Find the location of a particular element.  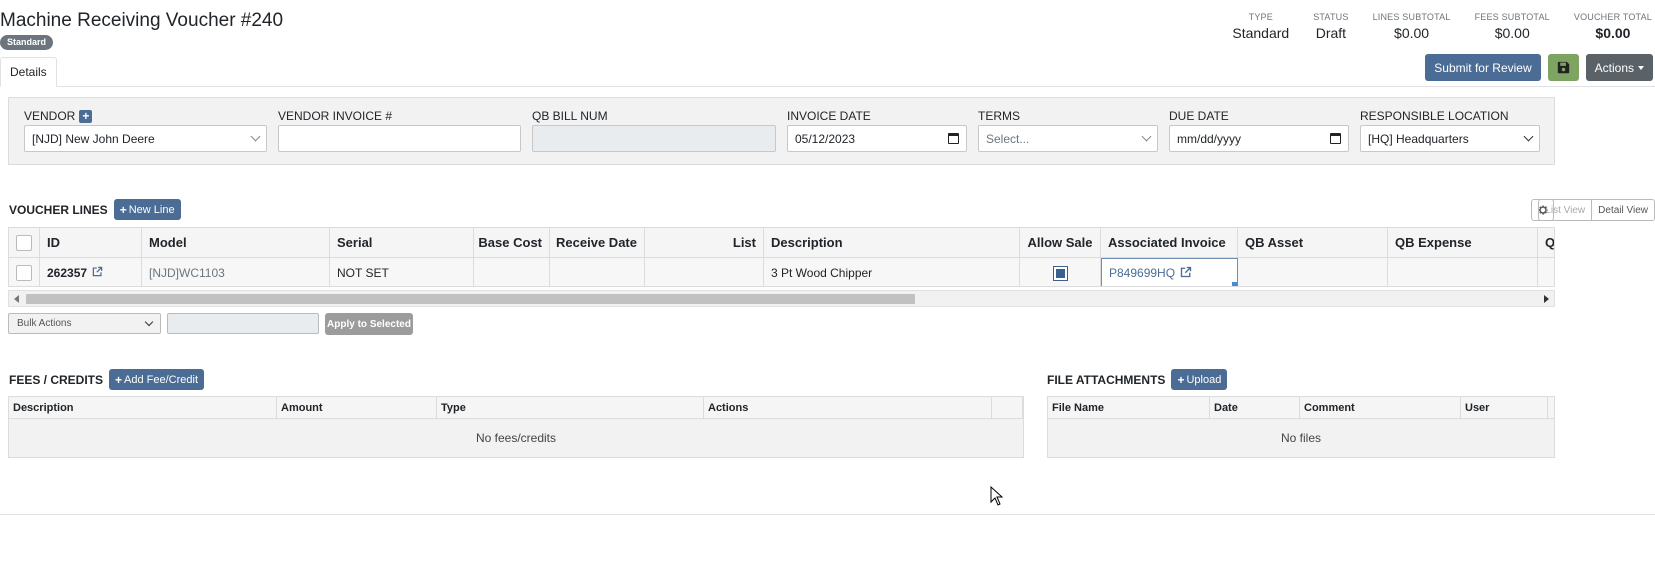

summary-voucher-total: VOUCHER TOTAL $0.00 is located at coordinates (1612, 26).